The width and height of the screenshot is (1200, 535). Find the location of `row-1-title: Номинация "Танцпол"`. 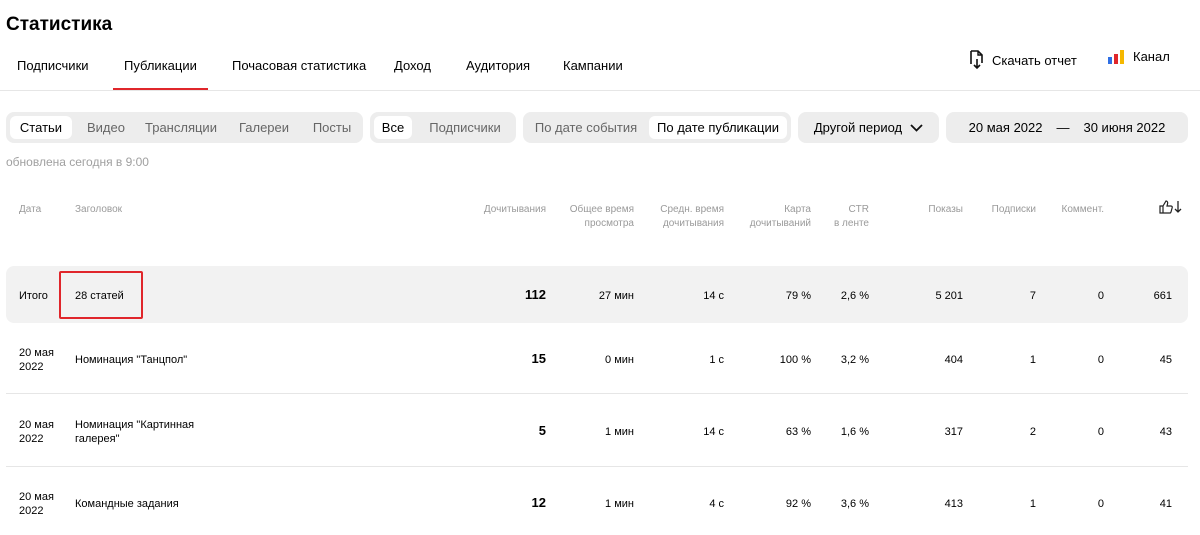

row-1-title: Номинация "Танцпол" is located at coordinates (131, 360).